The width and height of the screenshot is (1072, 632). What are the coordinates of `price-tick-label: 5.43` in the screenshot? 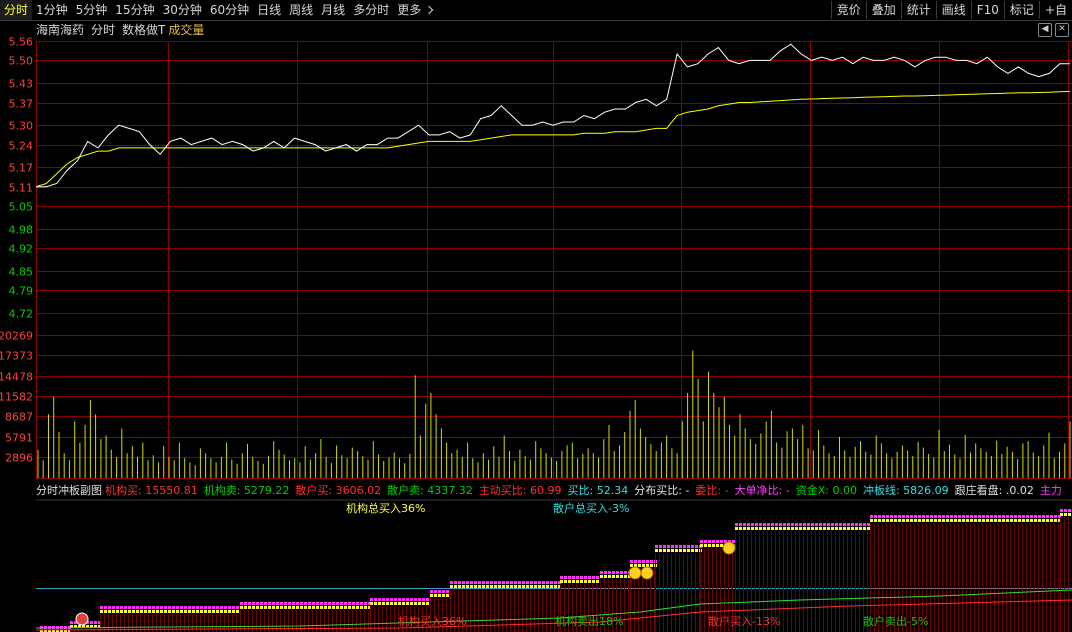 It's located at (21, 84).